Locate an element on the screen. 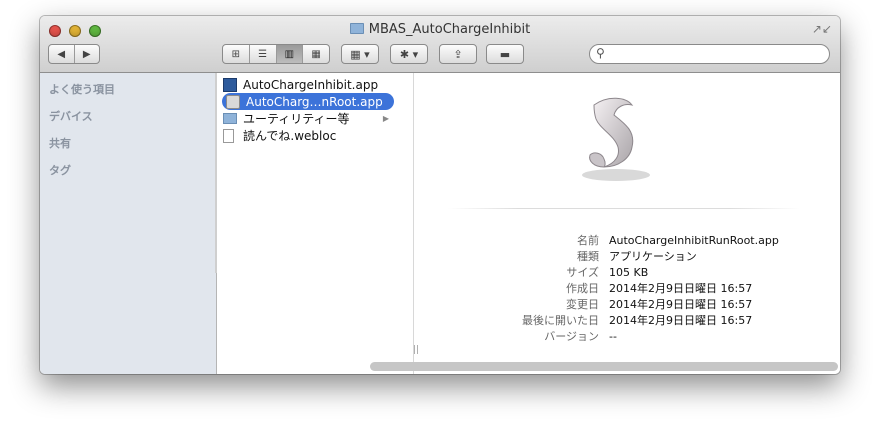  info-label: サイズ is located at coordinates (582, 272).